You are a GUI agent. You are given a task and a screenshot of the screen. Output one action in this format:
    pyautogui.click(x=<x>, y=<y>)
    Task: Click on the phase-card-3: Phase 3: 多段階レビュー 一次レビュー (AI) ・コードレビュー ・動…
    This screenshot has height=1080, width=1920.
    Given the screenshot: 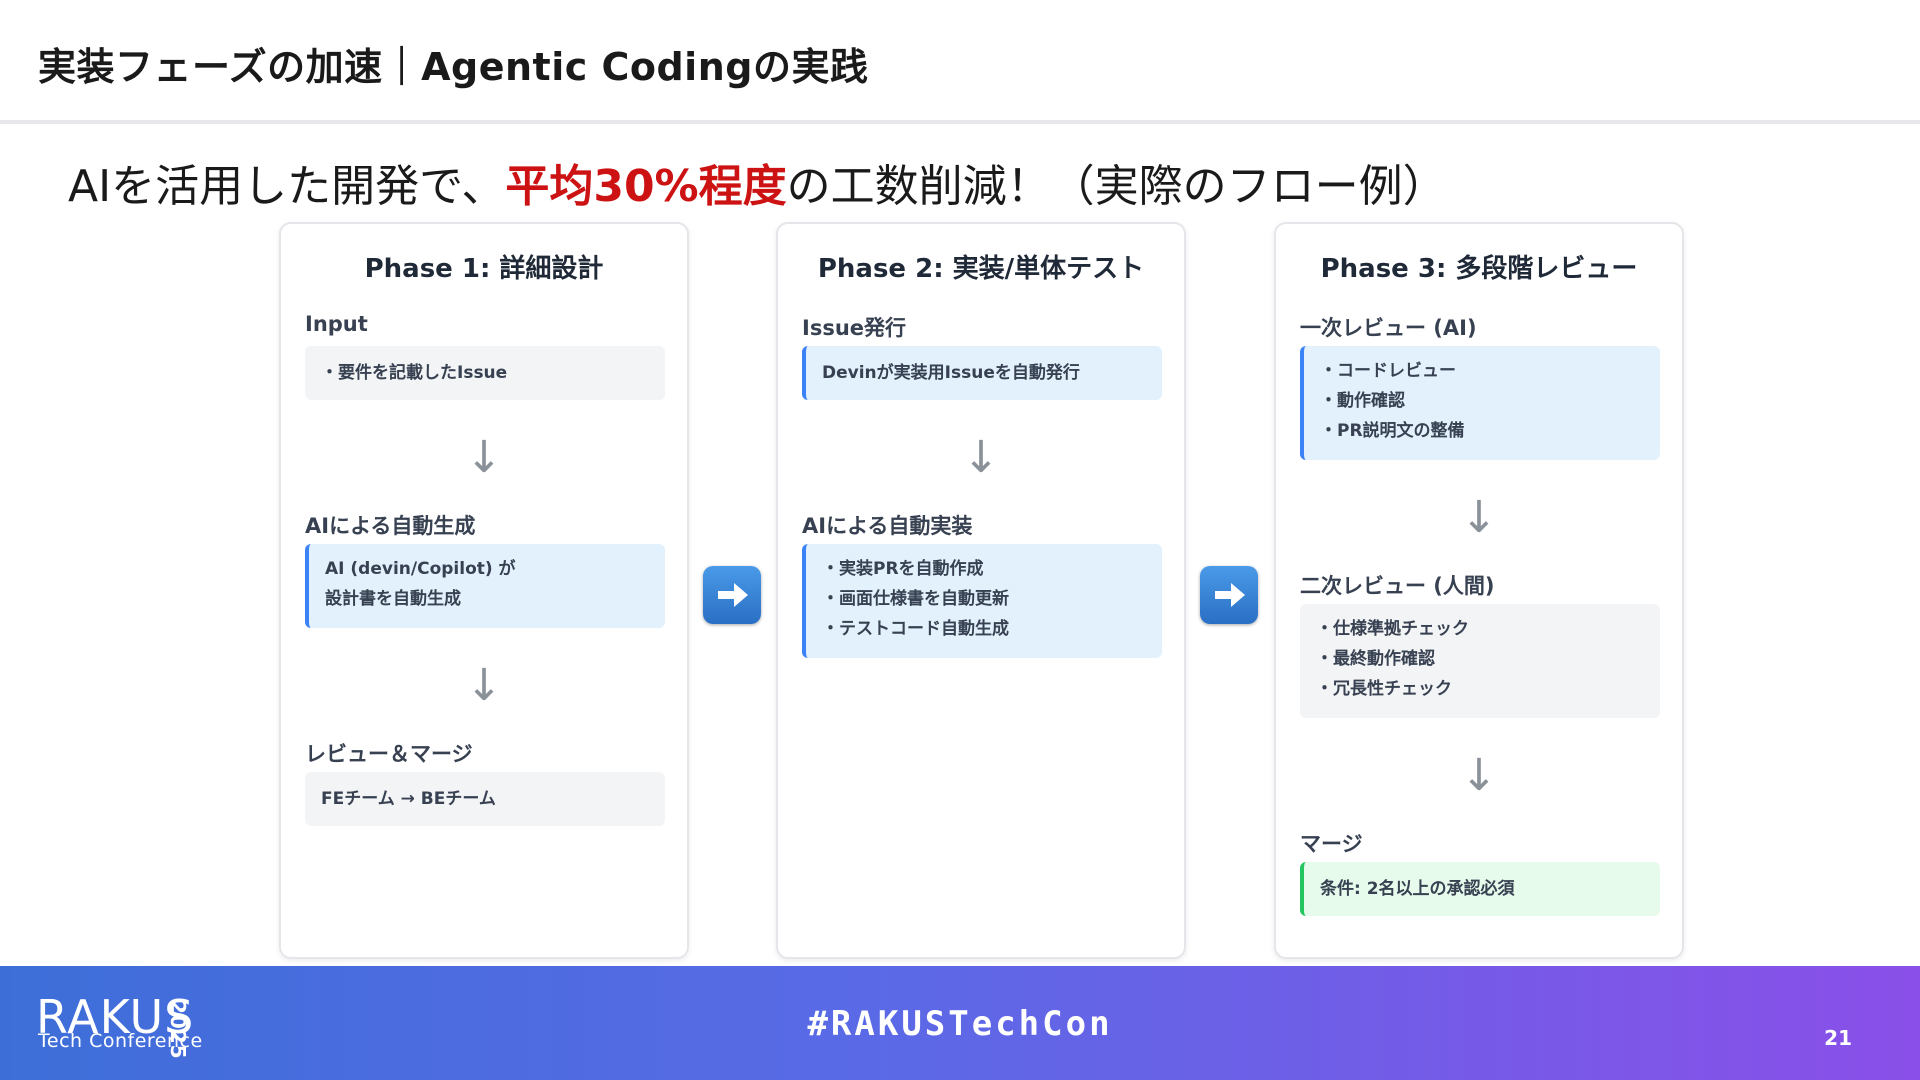 What is the action you would take?
    pyautogui.click(x=1479, y=590)
    